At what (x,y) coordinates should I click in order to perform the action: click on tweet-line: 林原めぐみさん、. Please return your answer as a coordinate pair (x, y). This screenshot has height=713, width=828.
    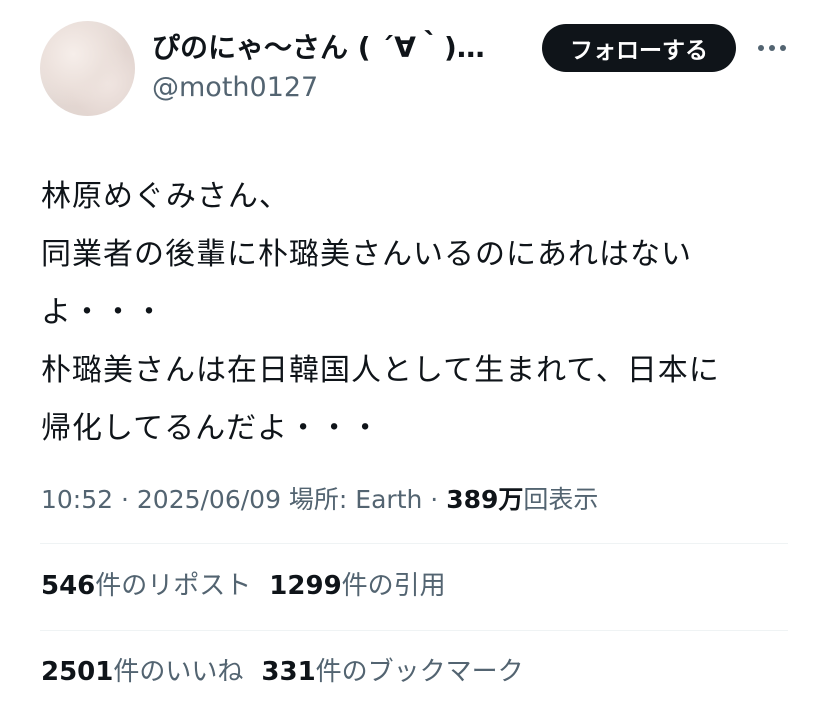
    Looking at the image, I should click on (165, 196).